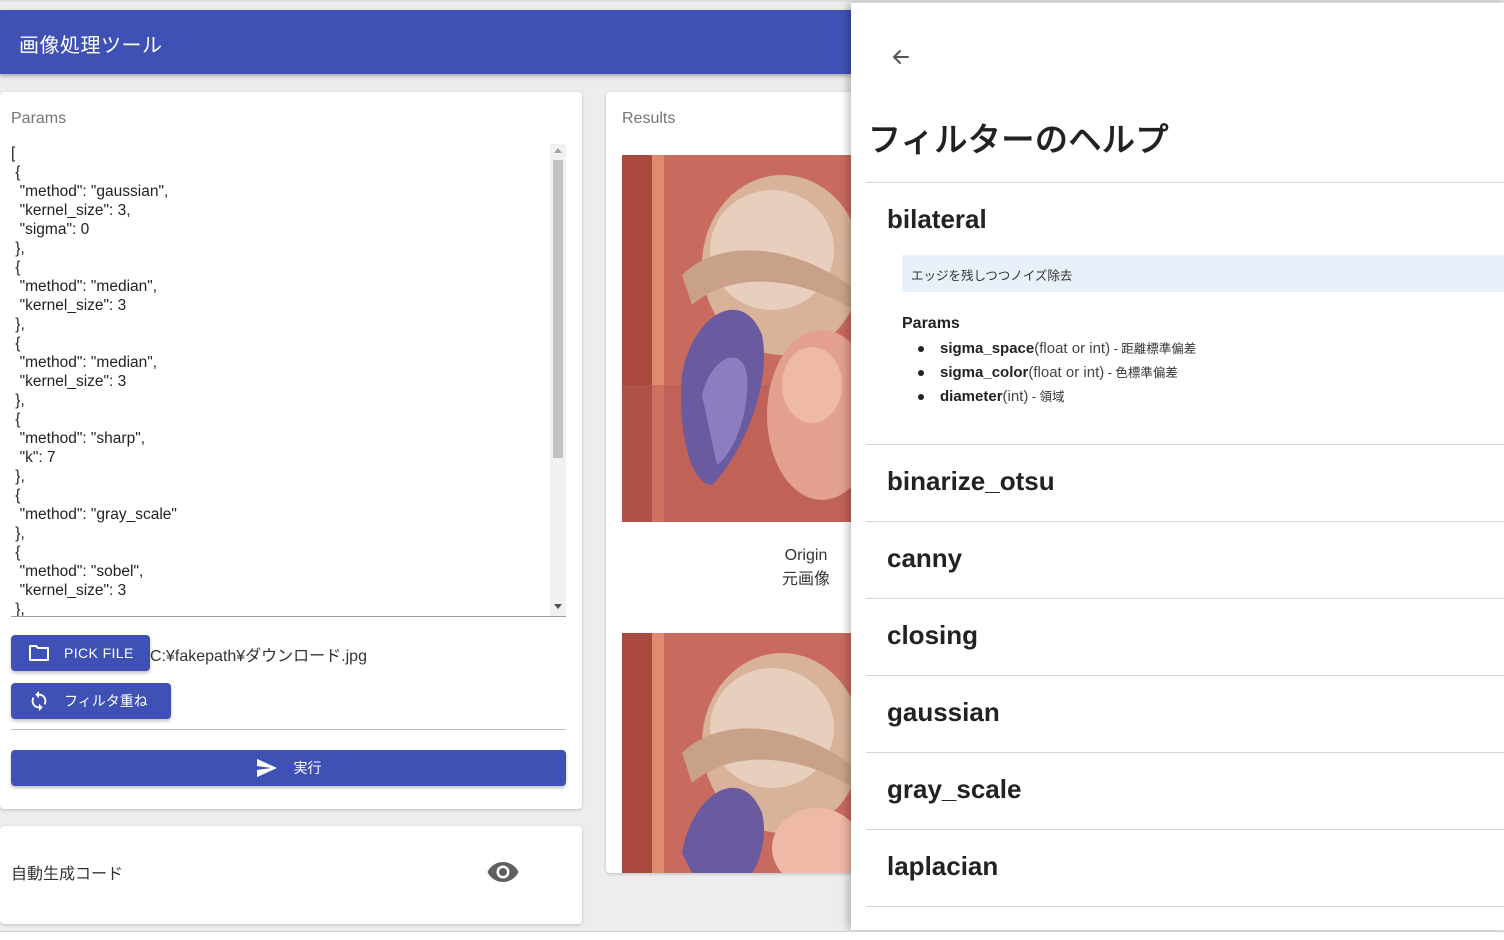 The height and width of the screenshot is (940, 1504). Describe the element at coordinates (744, 753) in the screenshot. I see `result-image` at that location.